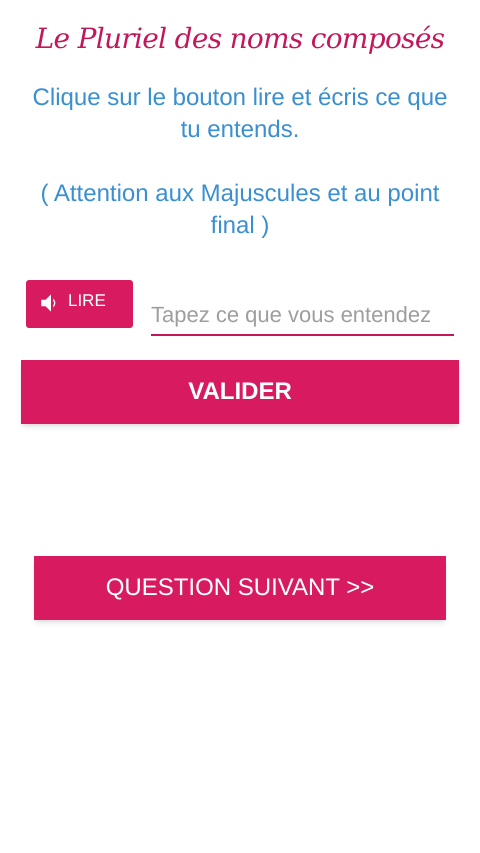 This screenshot has width=480, height=853. What do you see at coordinates (240, 114) in the screenshot?
I see `instruction-text: Clique sur le bouton lire et écris ce que tu entends.` at bounding box center [240, 114].